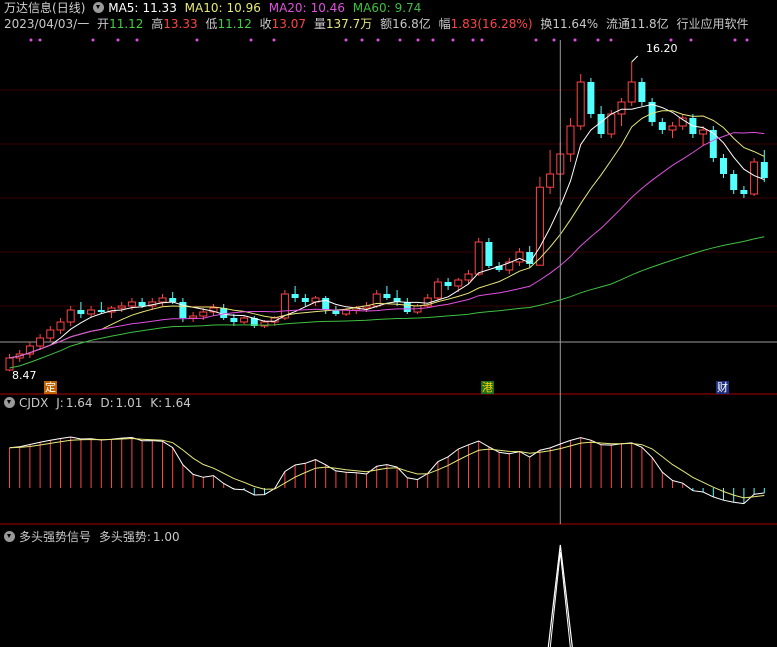 The width and height of the screenshot is (777, 647). What do you see at coordinates (24, 375) in the screenshot?
I see `low-marker-label: 8.47` at bounding box center [24, 375].